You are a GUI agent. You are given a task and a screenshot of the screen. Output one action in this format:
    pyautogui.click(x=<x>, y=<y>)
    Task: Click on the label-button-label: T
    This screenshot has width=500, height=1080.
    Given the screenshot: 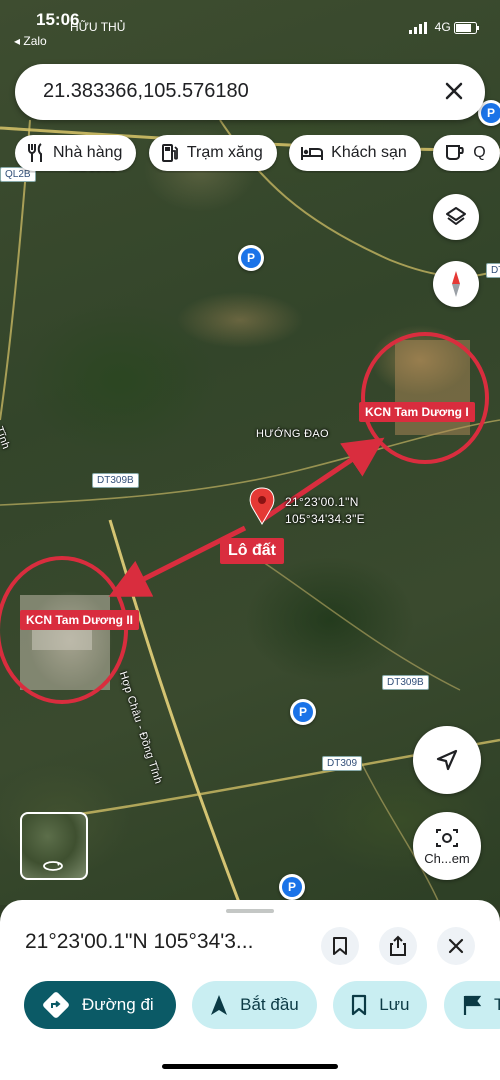 What is the action you would take?
    pyautogui.click(x=496, y=1004)
    